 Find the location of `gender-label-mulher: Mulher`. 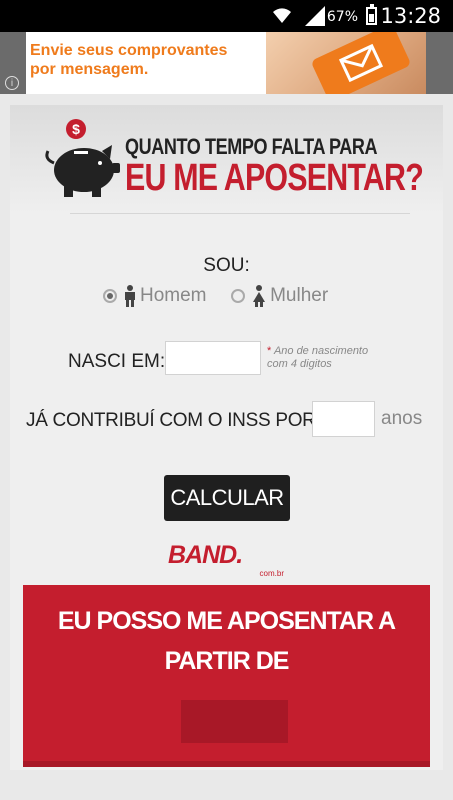

gender-label-mulher: Mulher is located at coordinates (299, 296).